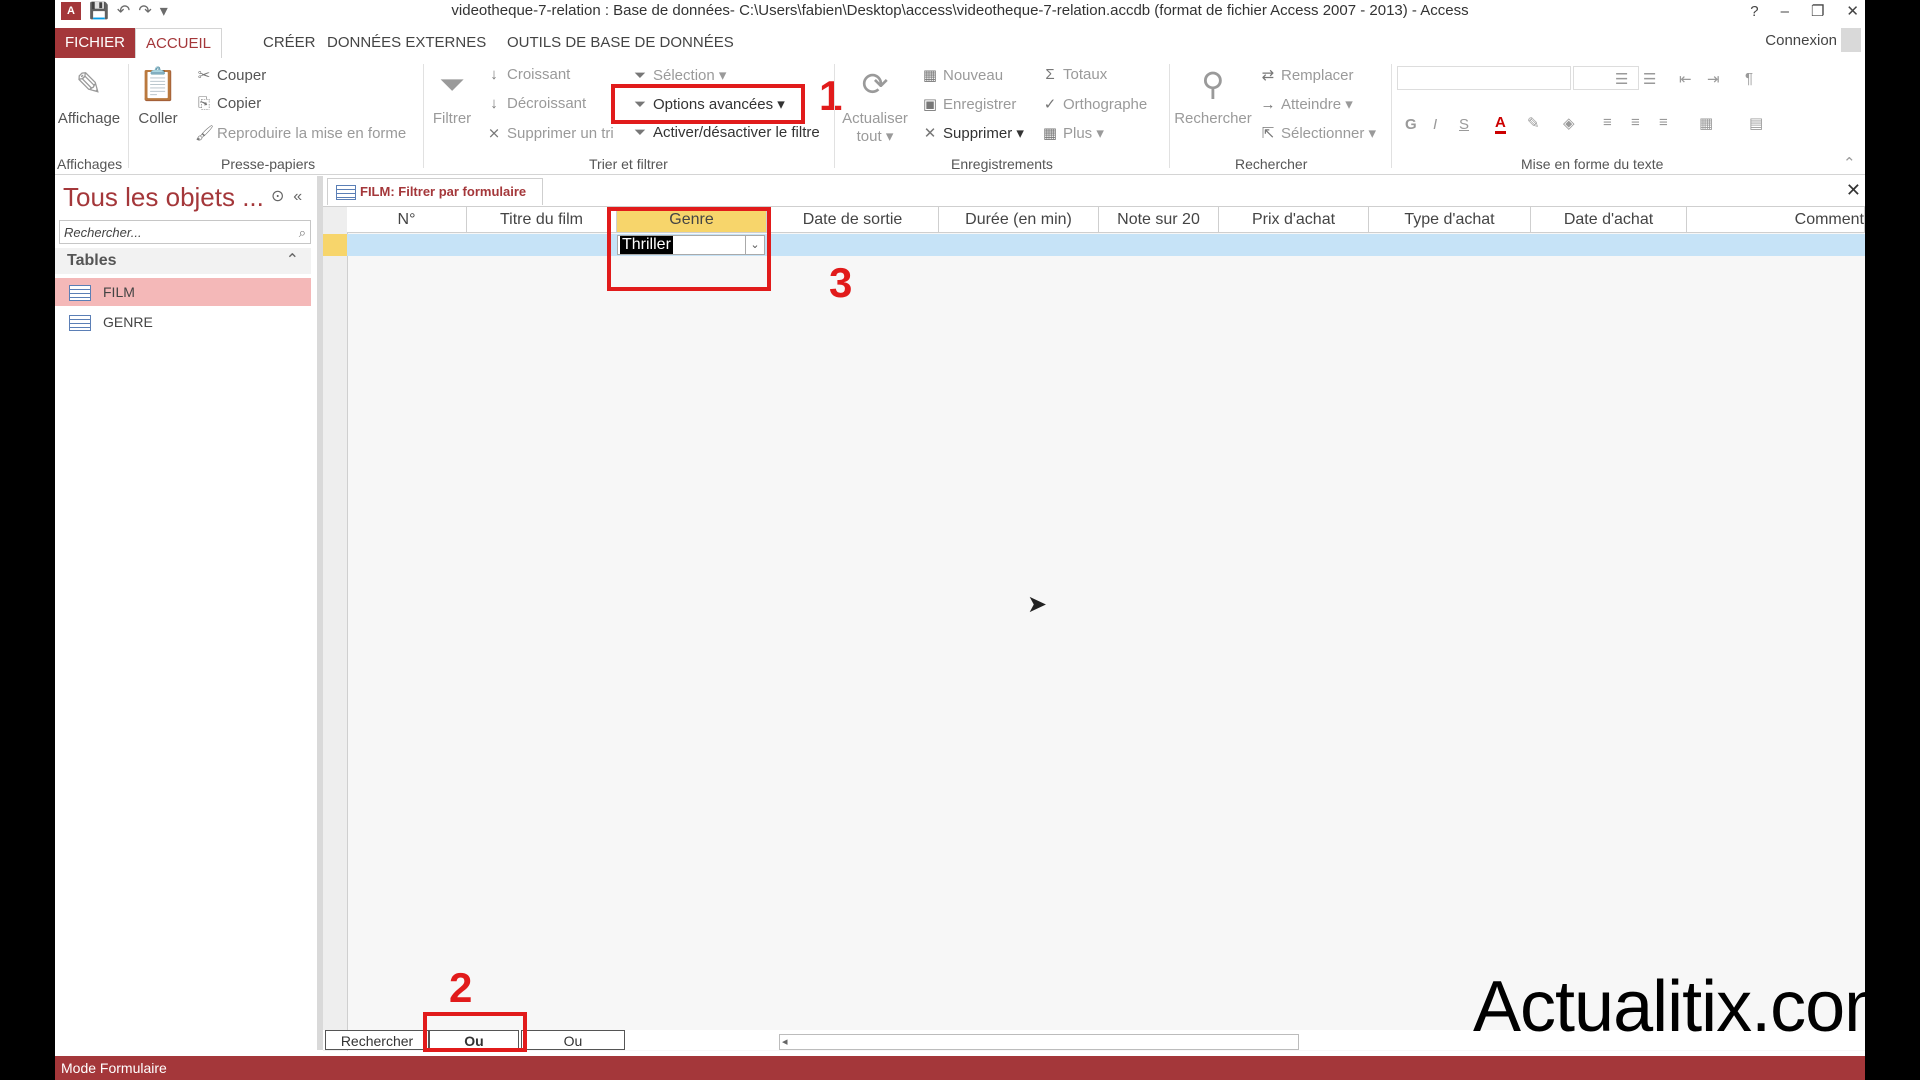 The image size is (1920, 1080). I want to click on tab-look-for: Rechercher, so click(377, 1040).